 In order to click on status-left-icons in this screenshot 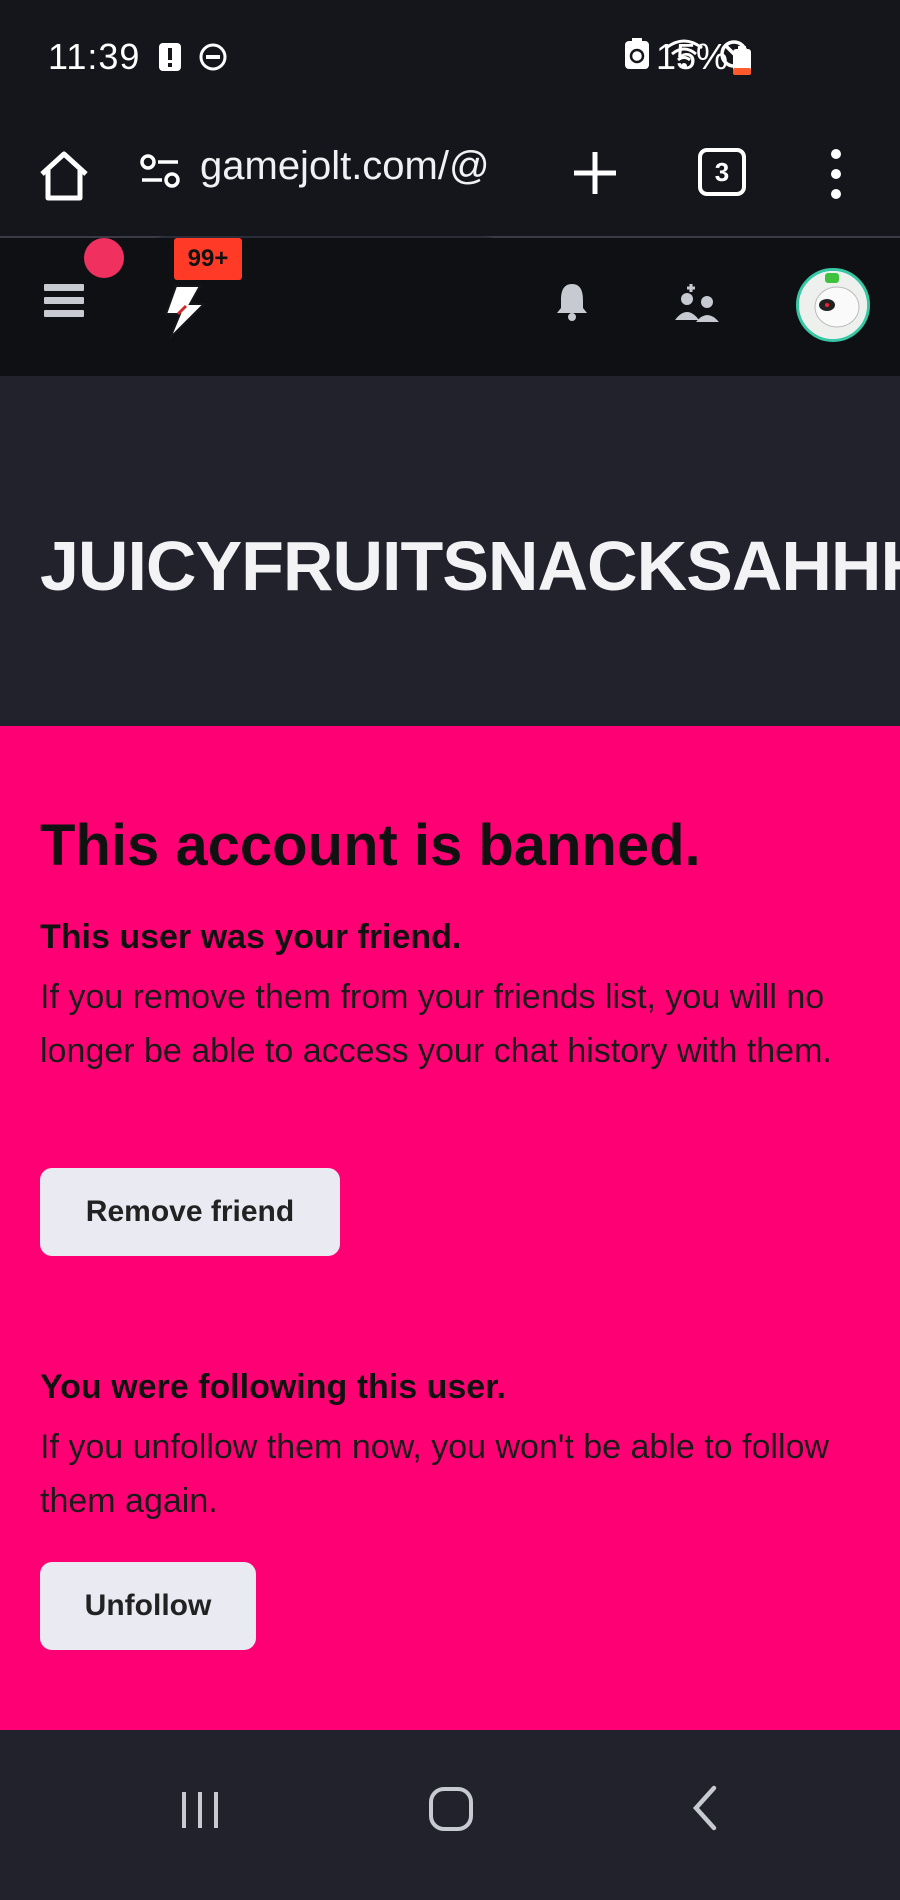, I will do `click(193, 57)`.